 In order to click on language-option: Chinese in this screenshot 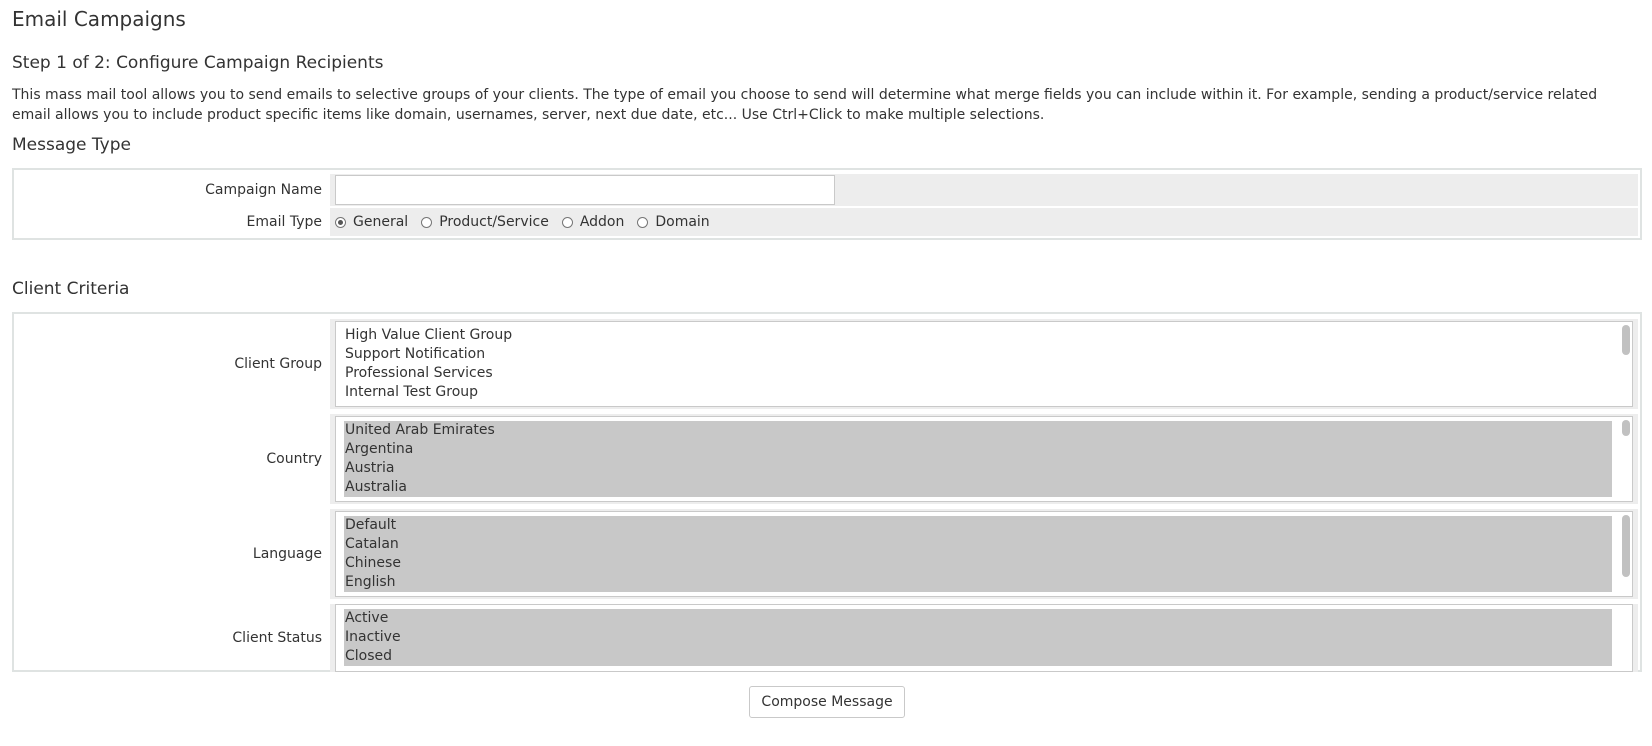, I will do `click(978, 563)`.